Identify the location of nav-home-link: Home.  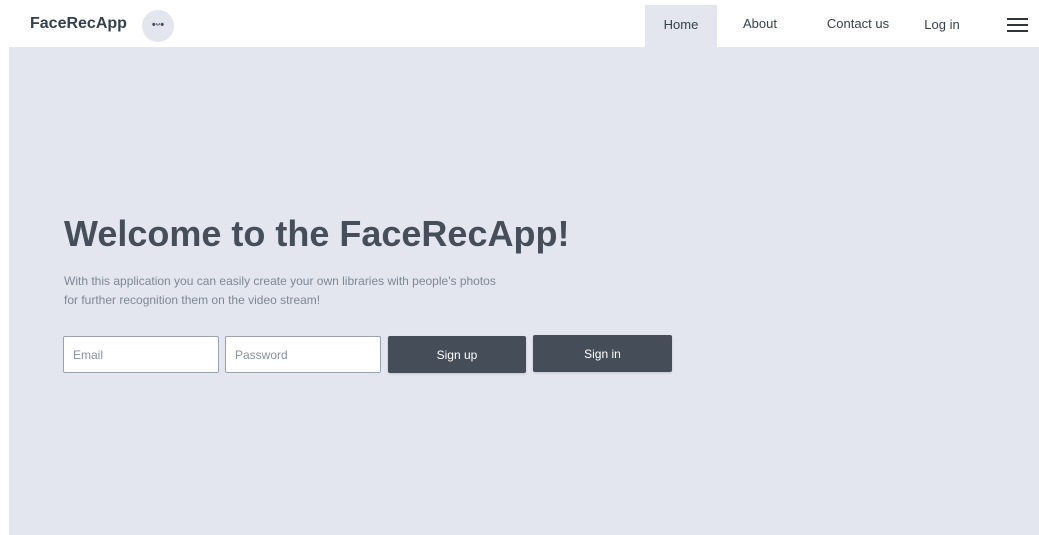
(681, 26).